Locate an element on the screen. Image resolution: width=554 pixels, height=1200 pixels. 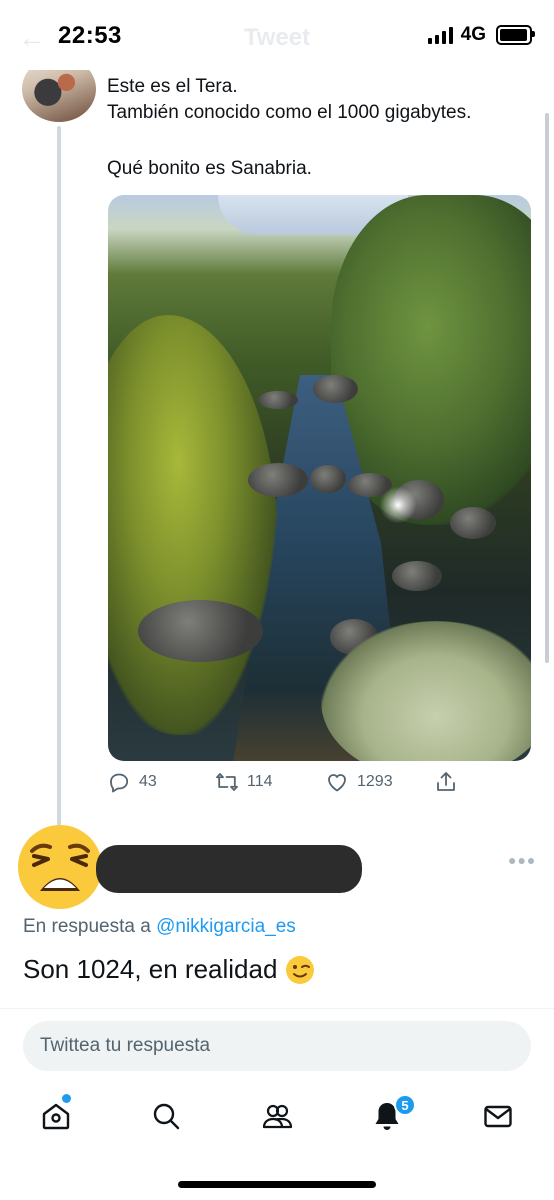
tab-communities is located at coordinates (277, 1116).